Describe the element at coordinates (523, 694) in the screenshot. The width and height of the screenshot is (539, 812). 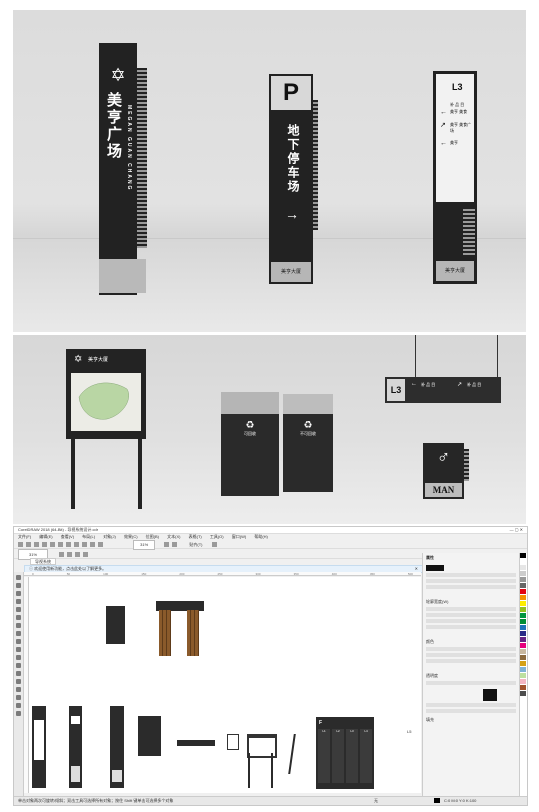
I see `palette-swatch` at that location.